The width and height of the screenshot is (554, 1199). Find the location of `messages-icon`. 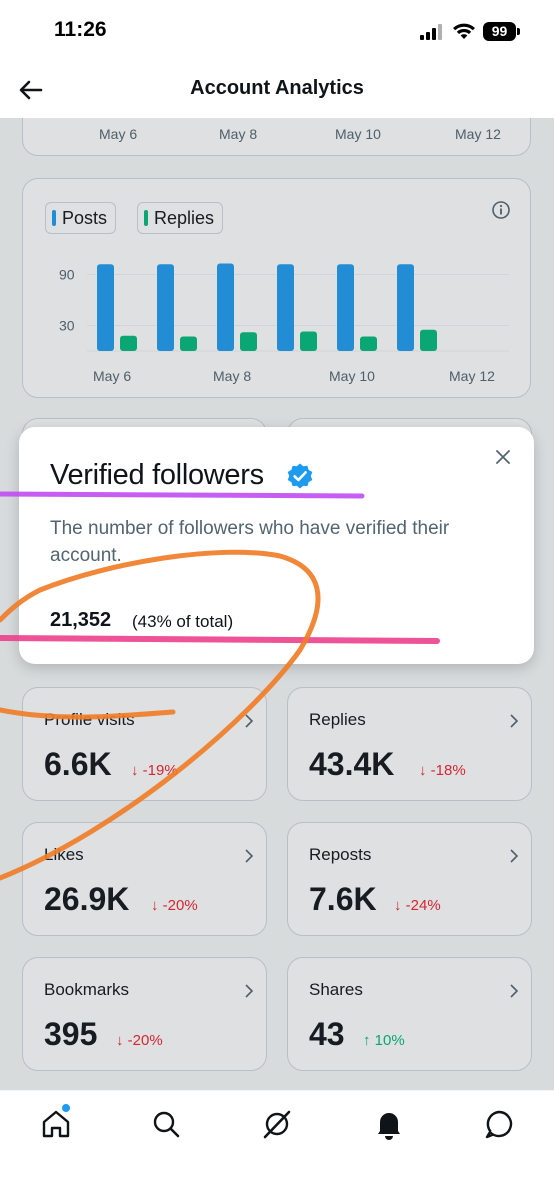

messages-icon is located at coordinates (499, 1124).